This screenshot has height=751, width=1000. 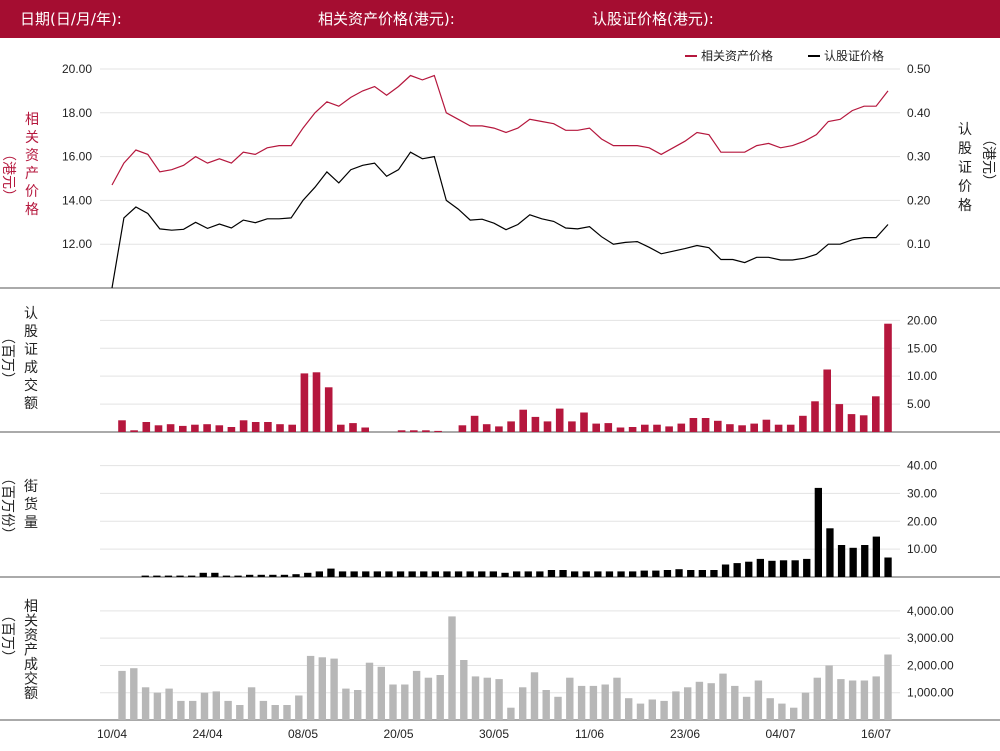 What do you see at coordinates (922, 376) in the screenshot?
I see `bar-axis-tick-label: 10.00` at bounding box center [922, 376].